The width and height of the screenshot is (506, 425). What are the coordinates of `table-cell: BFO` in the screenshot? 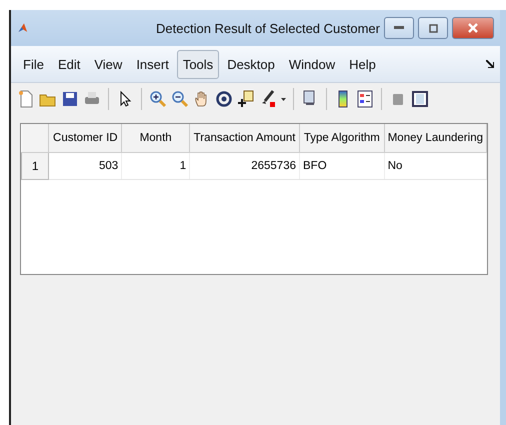 It's located at (342, 166).